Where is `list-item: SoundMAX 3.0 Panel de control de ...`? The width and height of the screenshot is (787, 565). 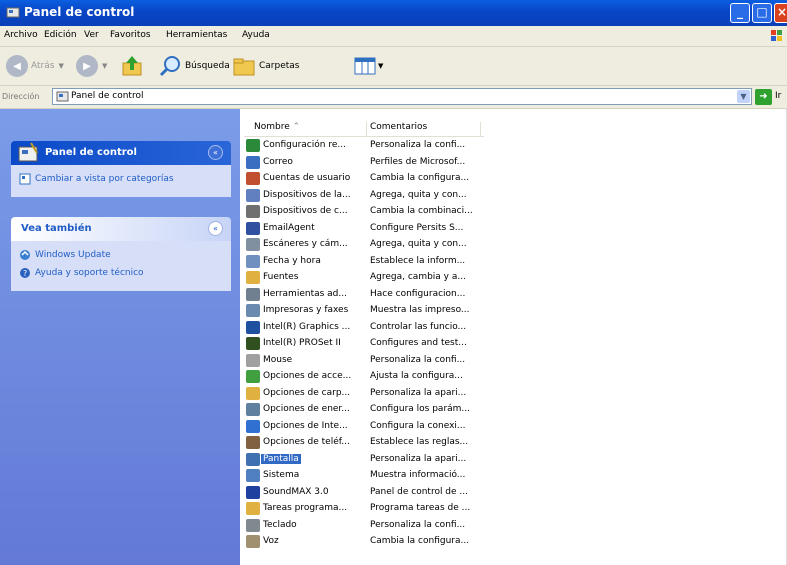 list-item: SoundMAX 3.0 Panel de control de ... is located at coordinates (366, 493).